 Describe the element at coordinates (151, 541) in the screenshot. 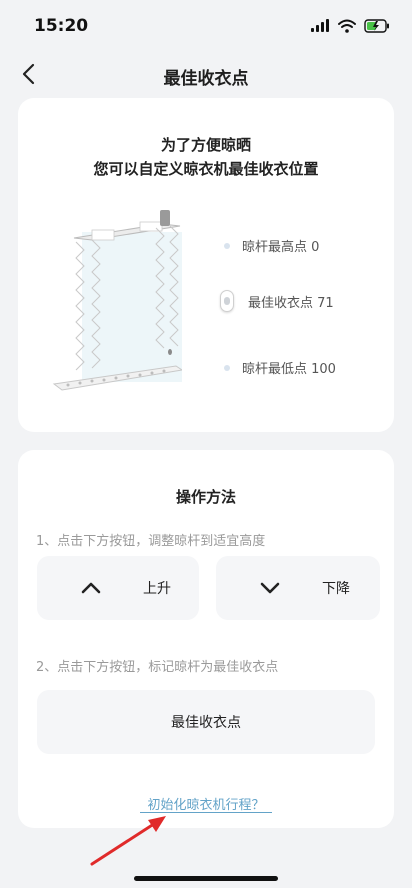

I see `step-1-text: 1、点击下方按钮，调整晾杆到适宜高度` at that location.